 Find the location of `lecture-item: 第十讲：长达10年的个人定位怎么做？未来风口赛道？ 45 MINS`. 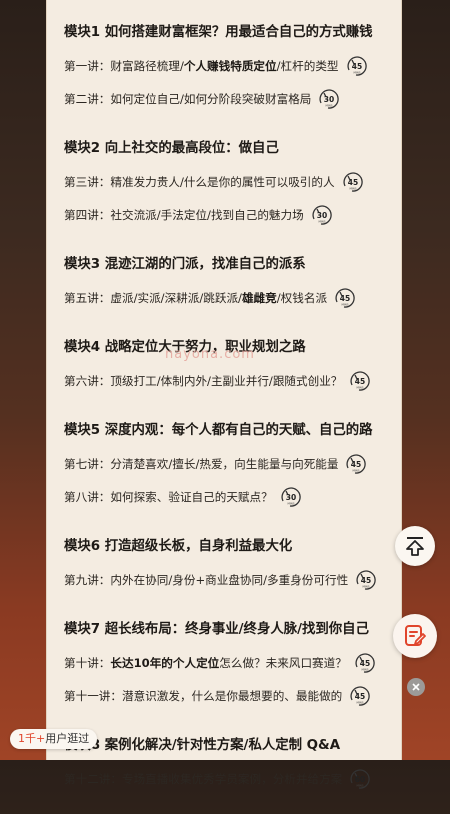

lecture-item: 第十讲：长达10年的个人定位怎么做？未来风口赛道？ 45 MINS is located at coordinates (225, 662).